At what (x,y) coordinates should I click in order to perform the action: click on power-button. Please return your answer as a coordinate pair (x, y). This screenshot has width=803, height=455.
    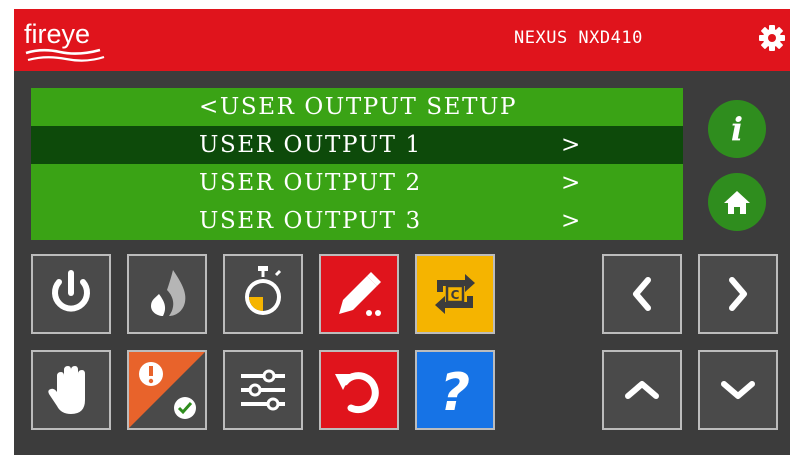
    Looking at the image, I should click on (71, 294).